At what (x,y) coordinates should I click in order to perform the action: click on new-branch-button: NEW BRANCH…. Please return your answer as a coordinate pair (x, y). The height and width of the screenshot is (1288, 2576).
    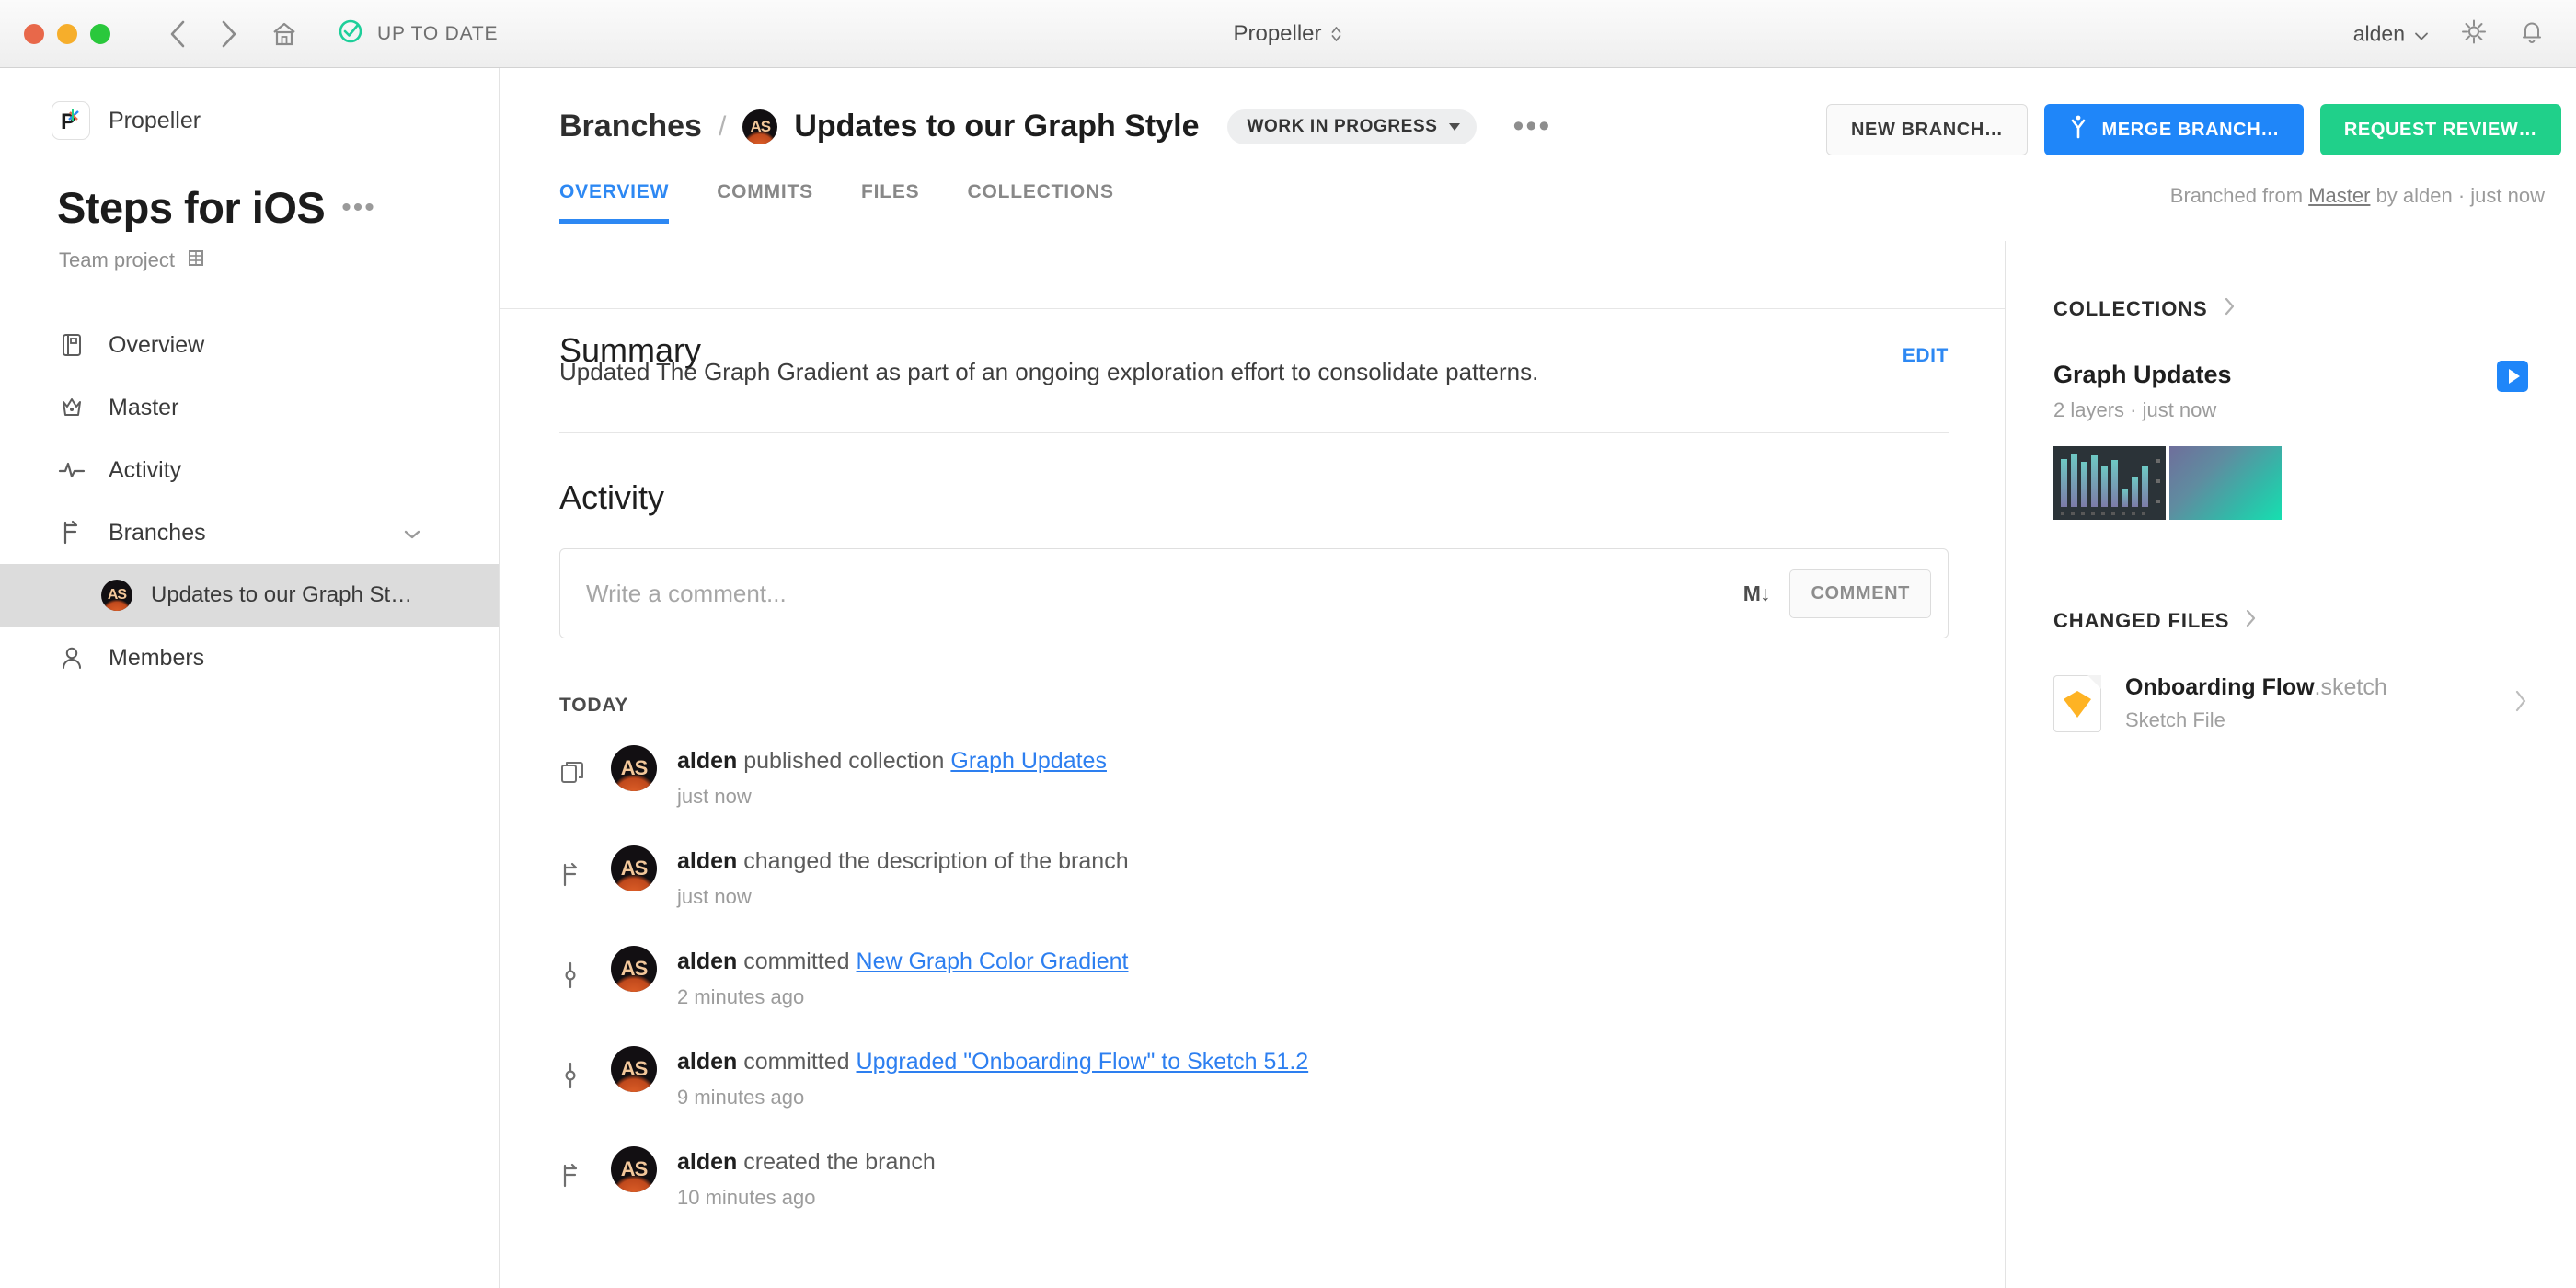
    Looking at the image, I should click on (1928, 129).